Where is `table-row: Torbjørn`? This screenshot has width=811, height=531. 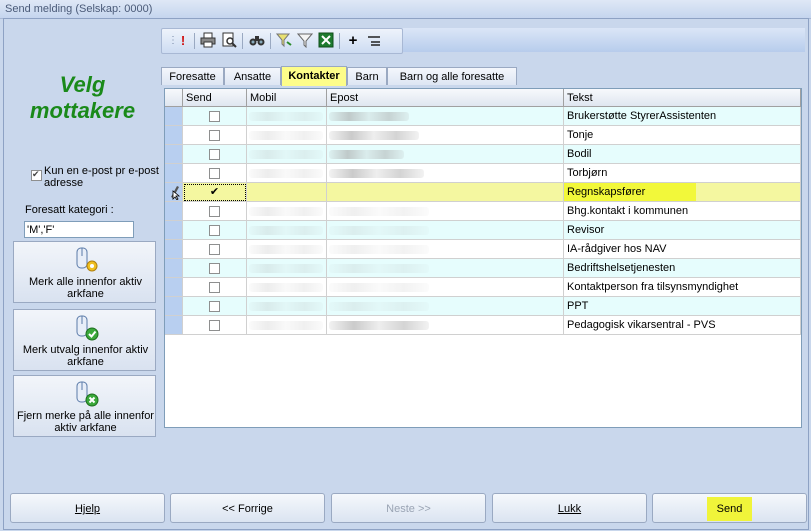
table-row: Torbjørn is located at coordinates (483, 173).